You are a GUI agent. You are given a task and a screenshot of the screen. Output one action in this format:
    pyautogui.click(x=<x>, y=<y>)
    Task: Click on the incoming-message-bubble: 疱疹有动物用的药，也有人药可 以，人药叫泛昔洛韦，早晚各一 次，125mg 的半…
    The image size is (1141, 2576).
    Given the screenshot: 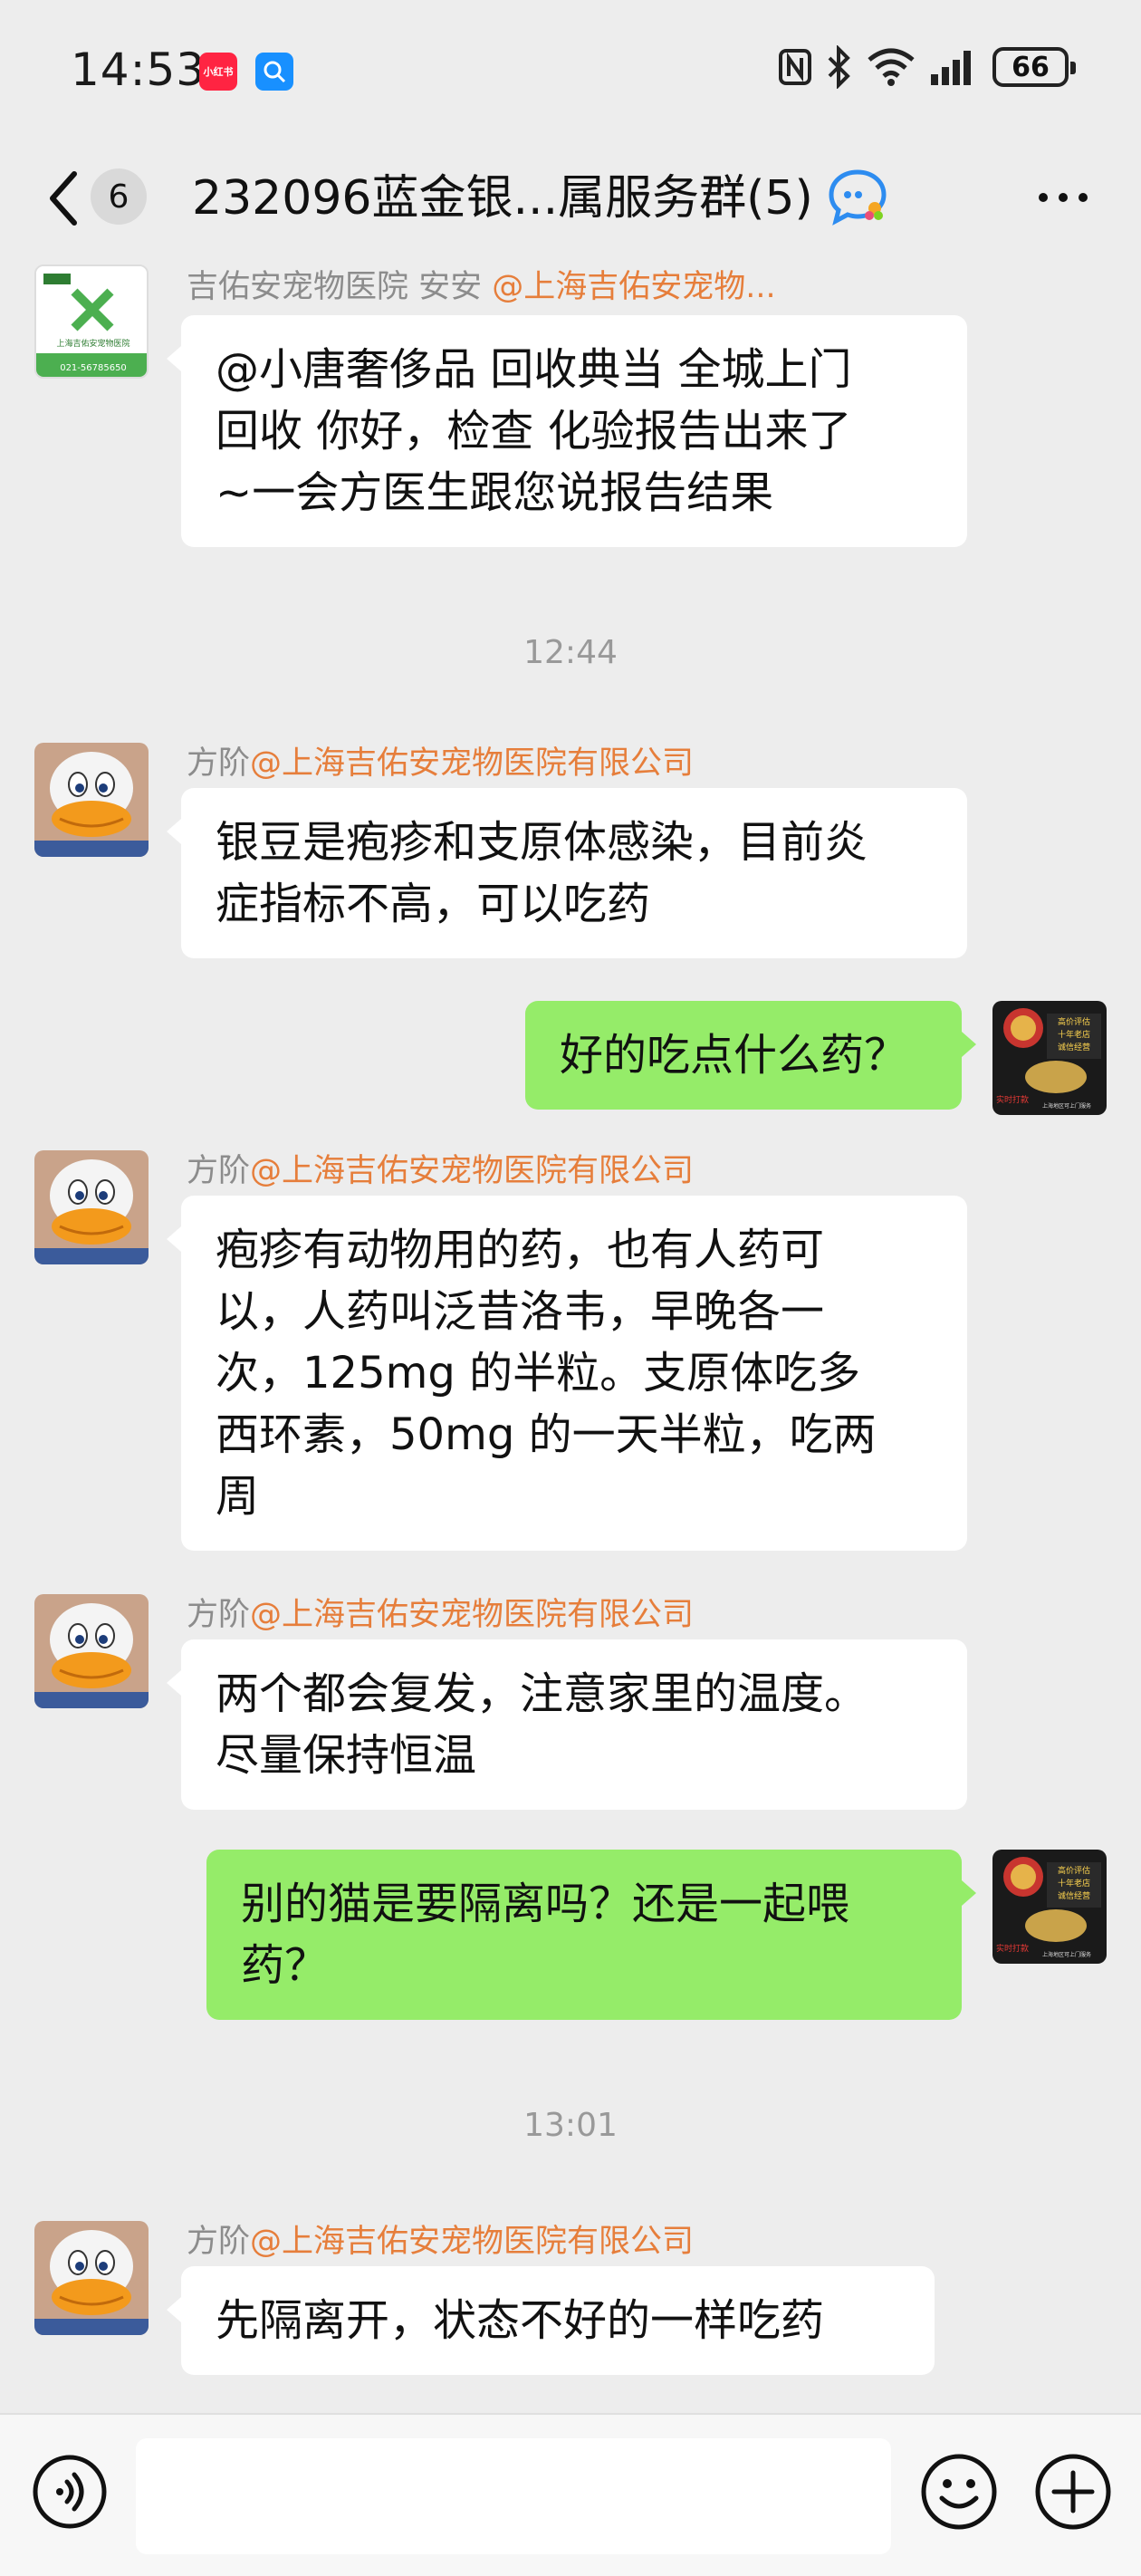 What is the action you would take?
    pyautogui.click(x=567, y=1373)
    